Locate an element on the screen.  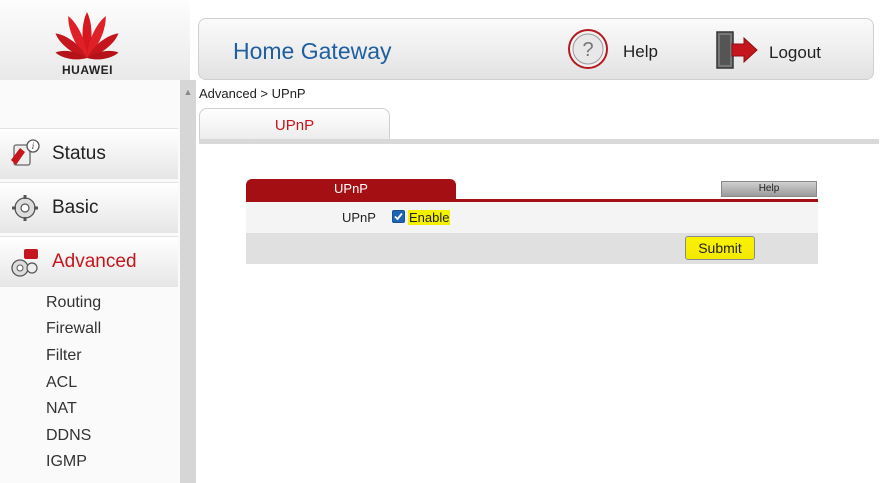
sidebar-item-basic: Basic is located at coordinates (89, 207).